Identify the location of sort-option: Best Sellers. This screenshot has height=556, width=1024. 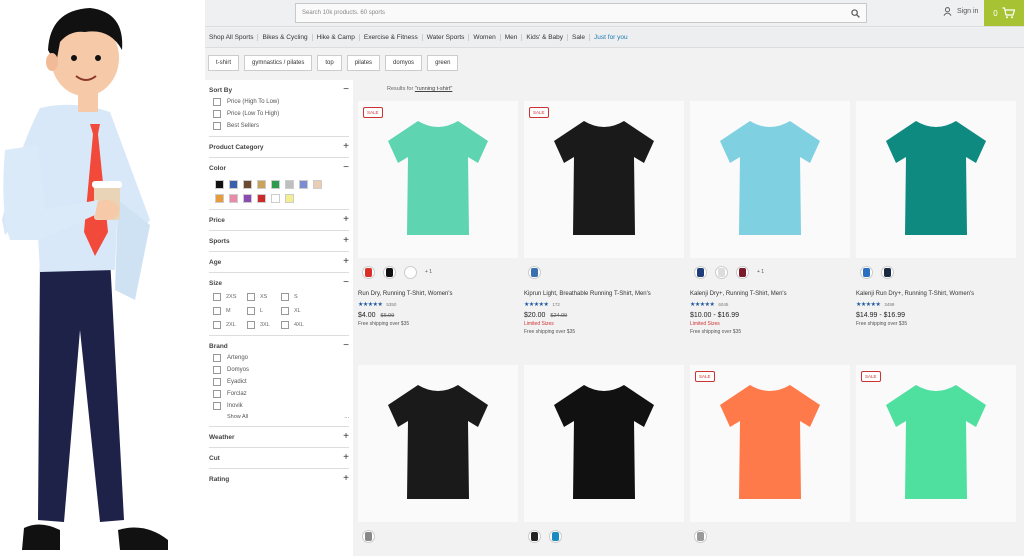
(281, 126).